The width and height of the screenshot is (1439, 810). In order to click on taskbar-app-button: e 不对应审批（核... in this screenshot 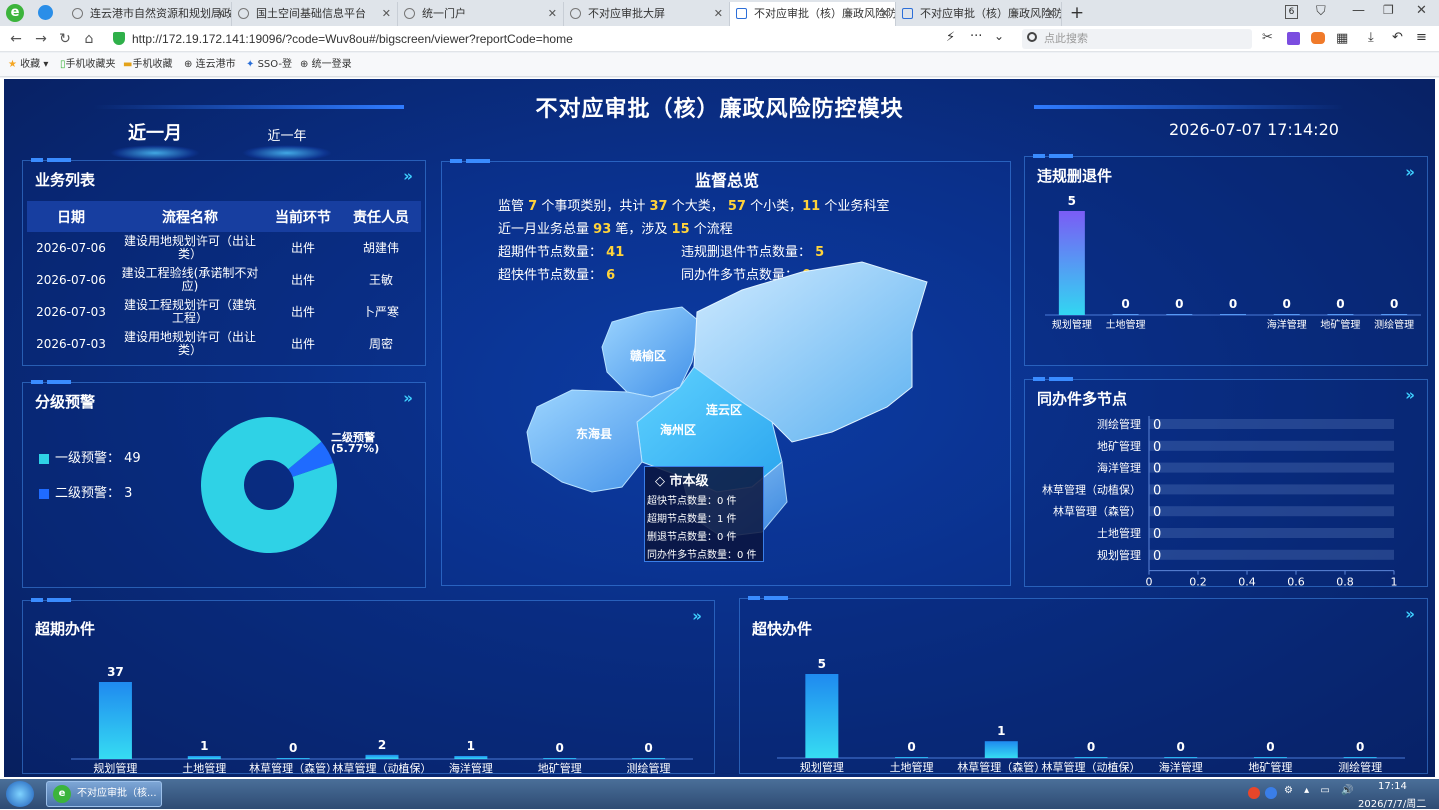, I will do `click(104, 794)`.